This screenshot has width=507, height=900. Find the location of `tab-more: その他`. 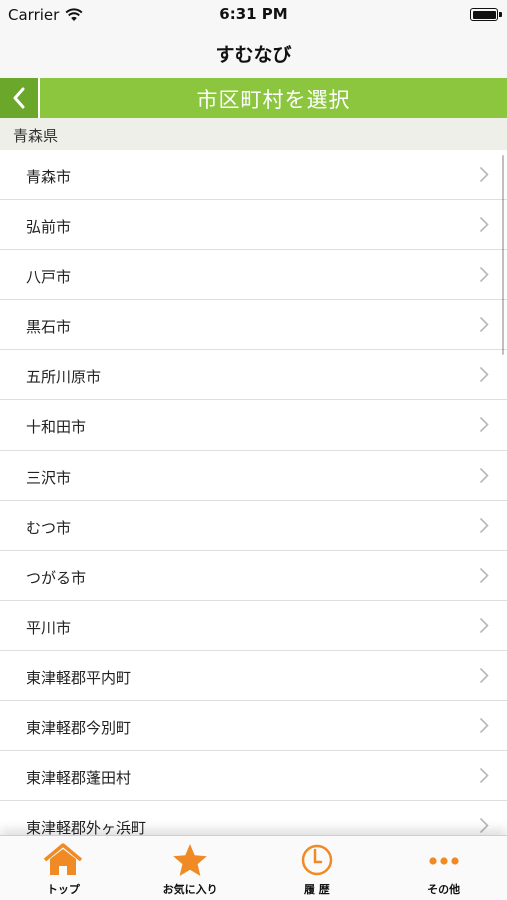

tab-more: その他 is located at coordinates (443, 868).